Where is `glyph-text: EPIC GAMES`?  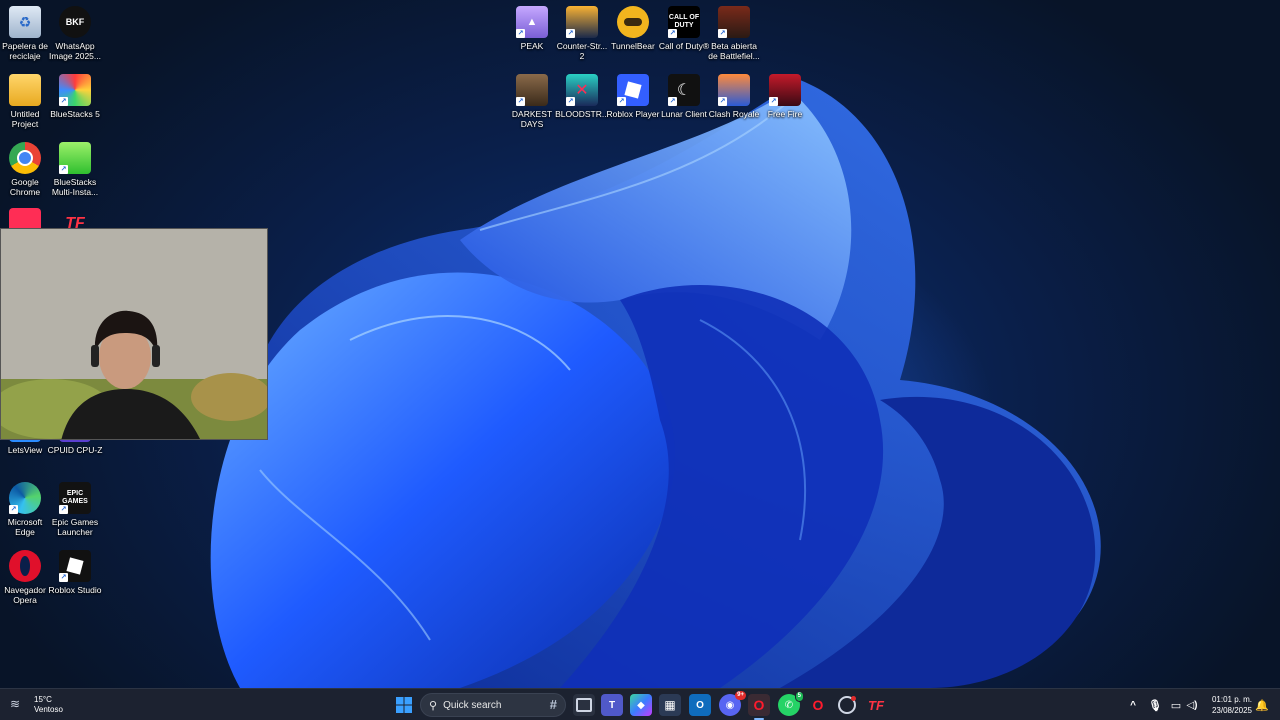
glyph-text: EPIC GAMES is located at coordinates (75, 497).